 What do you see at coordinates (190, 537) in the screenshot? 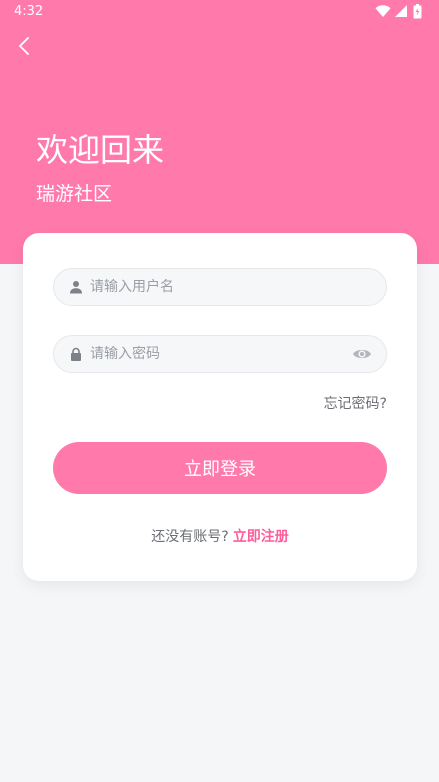
I see `register-prompt: 还没有账号?` at bounding box center [190, 537].